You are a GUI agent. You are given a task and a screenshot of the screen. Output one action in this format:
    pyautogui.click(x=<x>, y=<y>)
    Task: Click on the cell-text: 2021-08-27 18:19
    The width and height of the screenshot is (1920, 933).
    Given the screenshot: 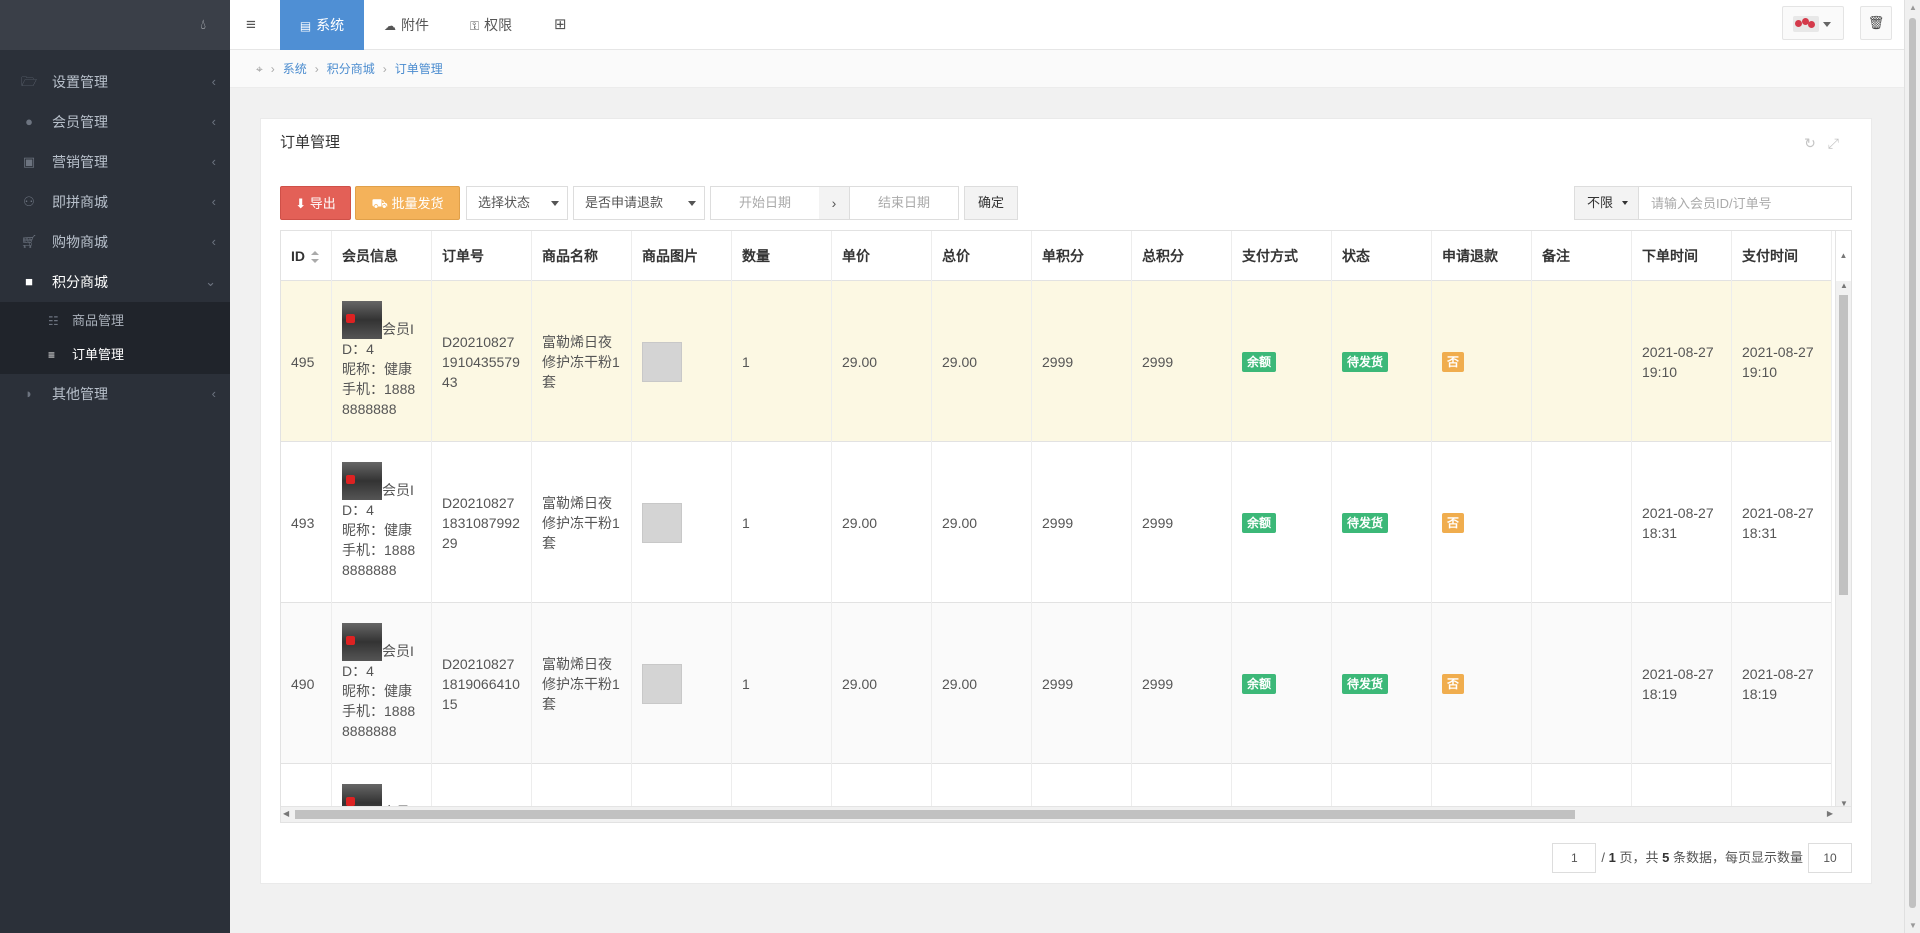 What is the action you would take?
    pyautogui.click(x=1778, y=683)
    